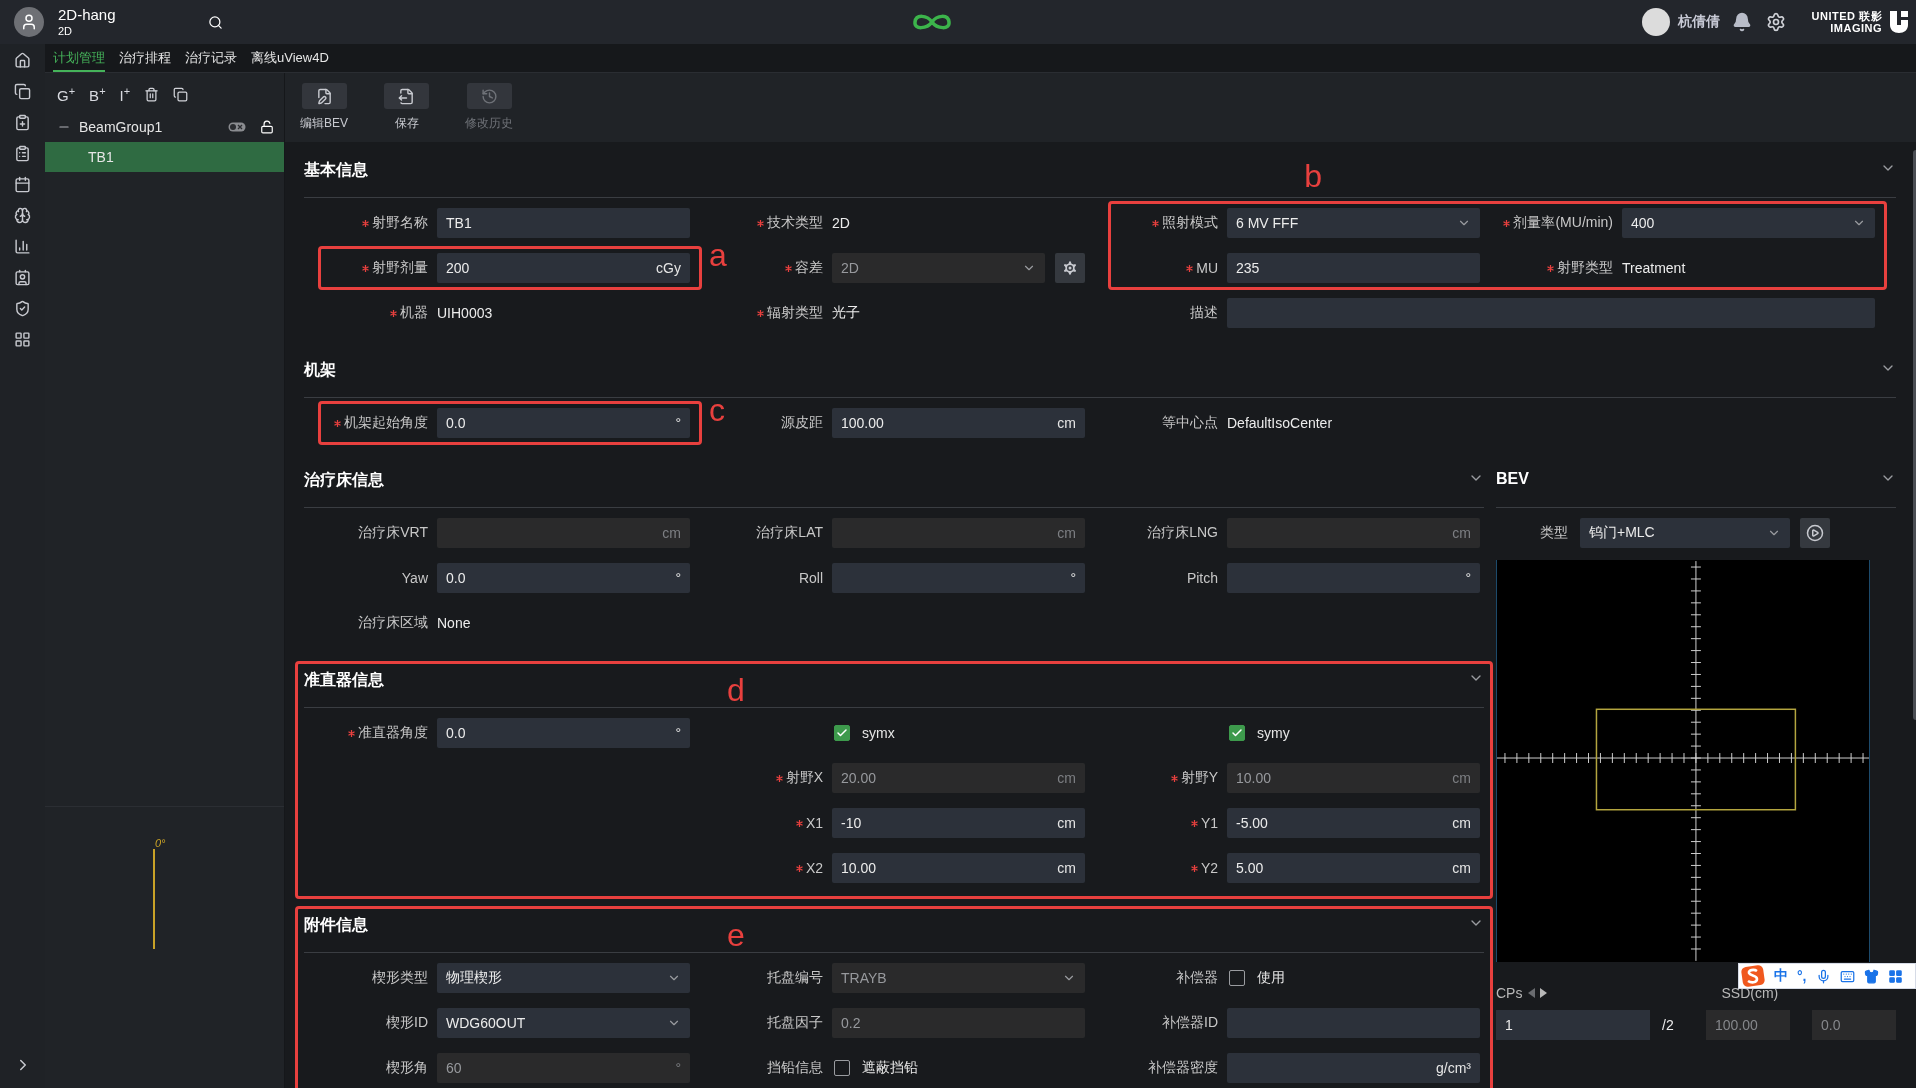  Describe the element at coordinates (1871, 976) in the screenshot. I see `shirt-icon` at that location.